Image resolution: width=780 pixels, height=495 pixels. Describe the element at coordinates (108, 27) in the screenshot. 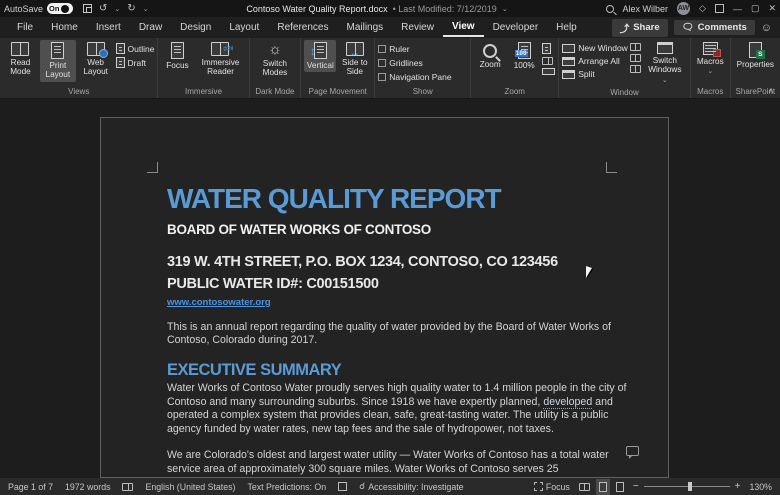

I see `tab-insert: Insert` at that location.